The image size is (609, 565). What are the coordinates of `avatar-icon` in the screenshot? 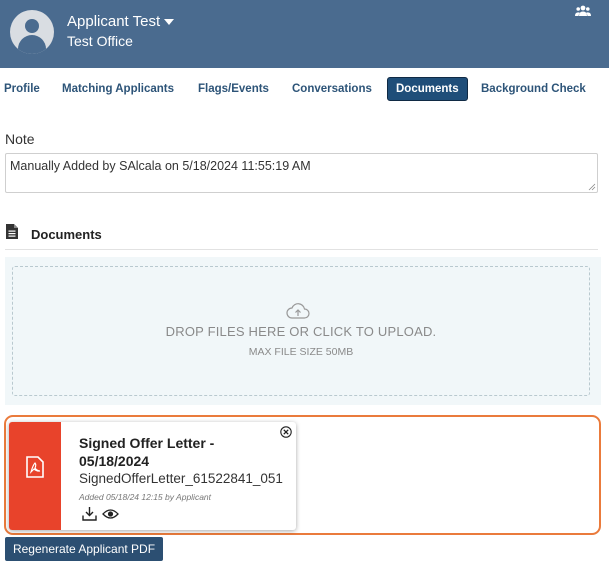 It's located at (32, 32).